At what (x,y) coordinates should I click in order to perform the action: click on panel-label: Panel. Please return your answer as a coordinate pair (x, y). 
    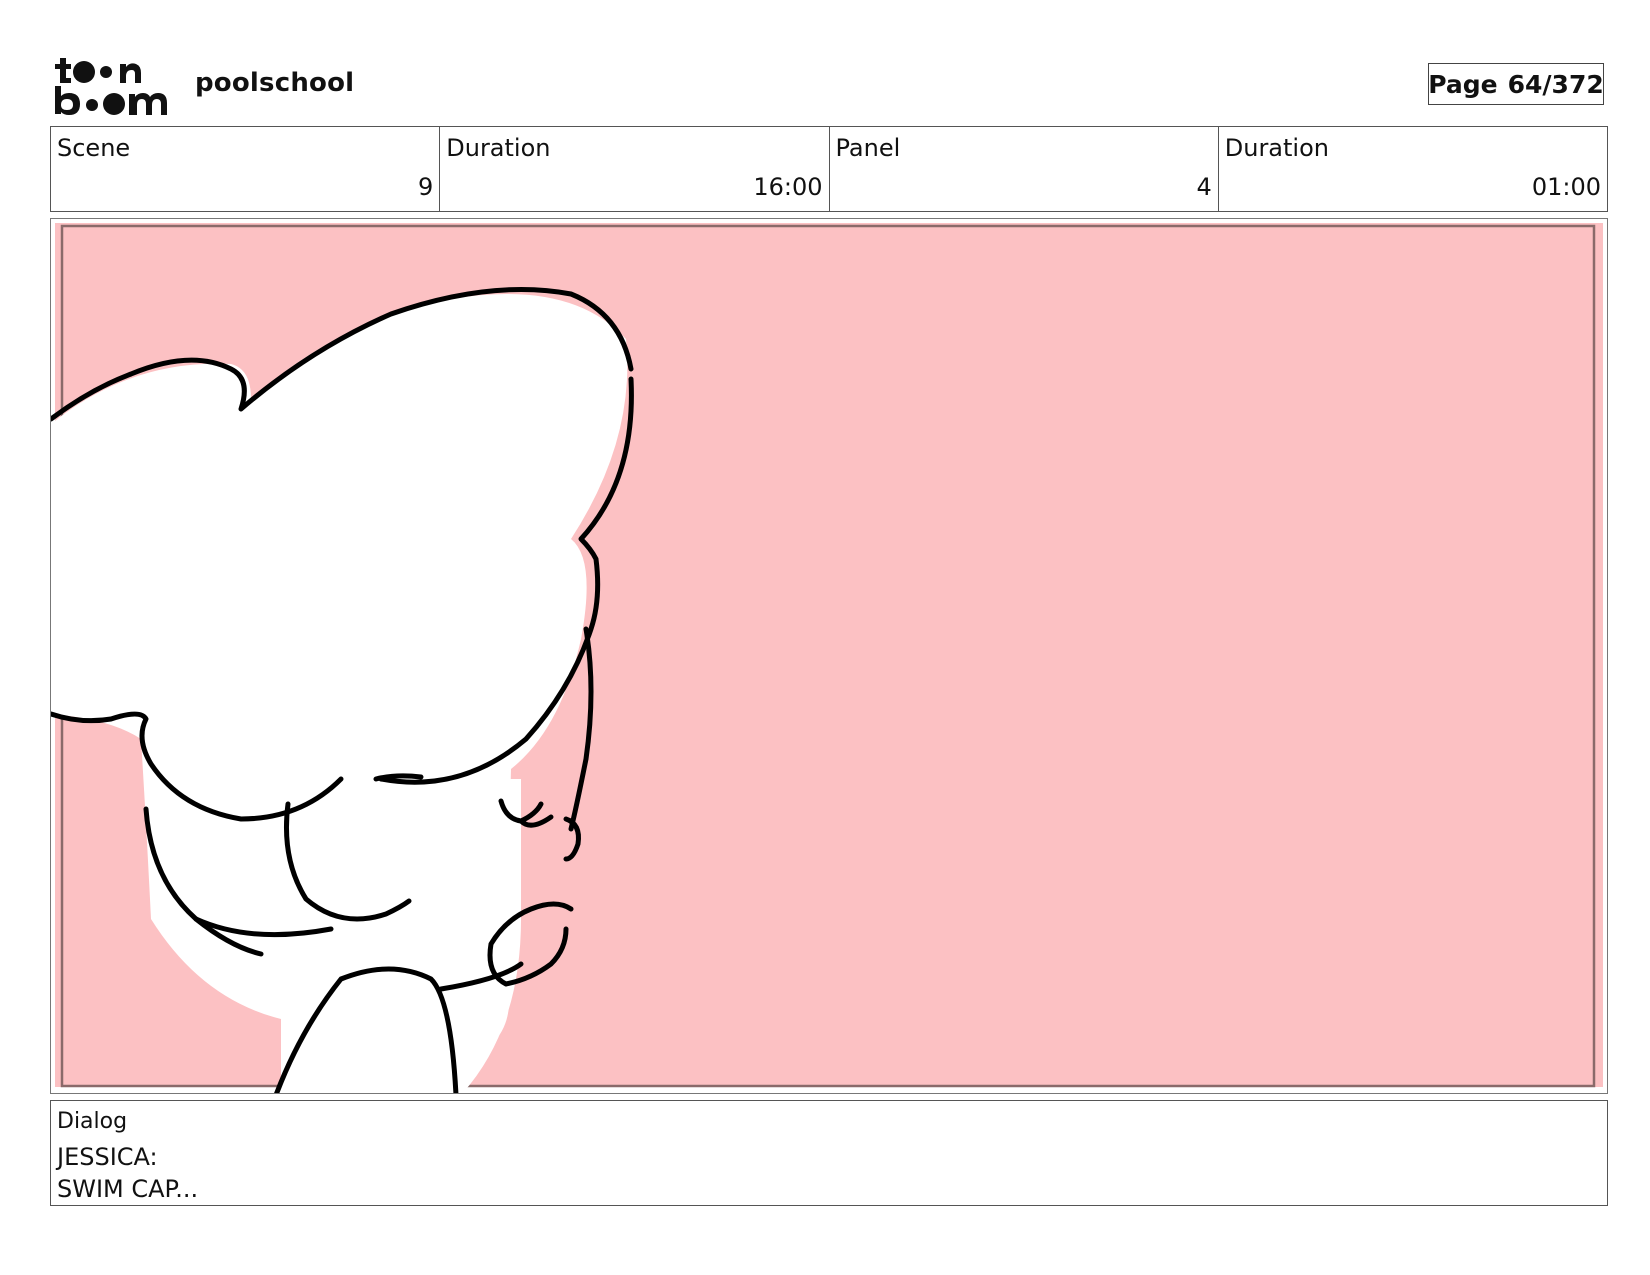
    Looking at the image, I should click on (868, 148).